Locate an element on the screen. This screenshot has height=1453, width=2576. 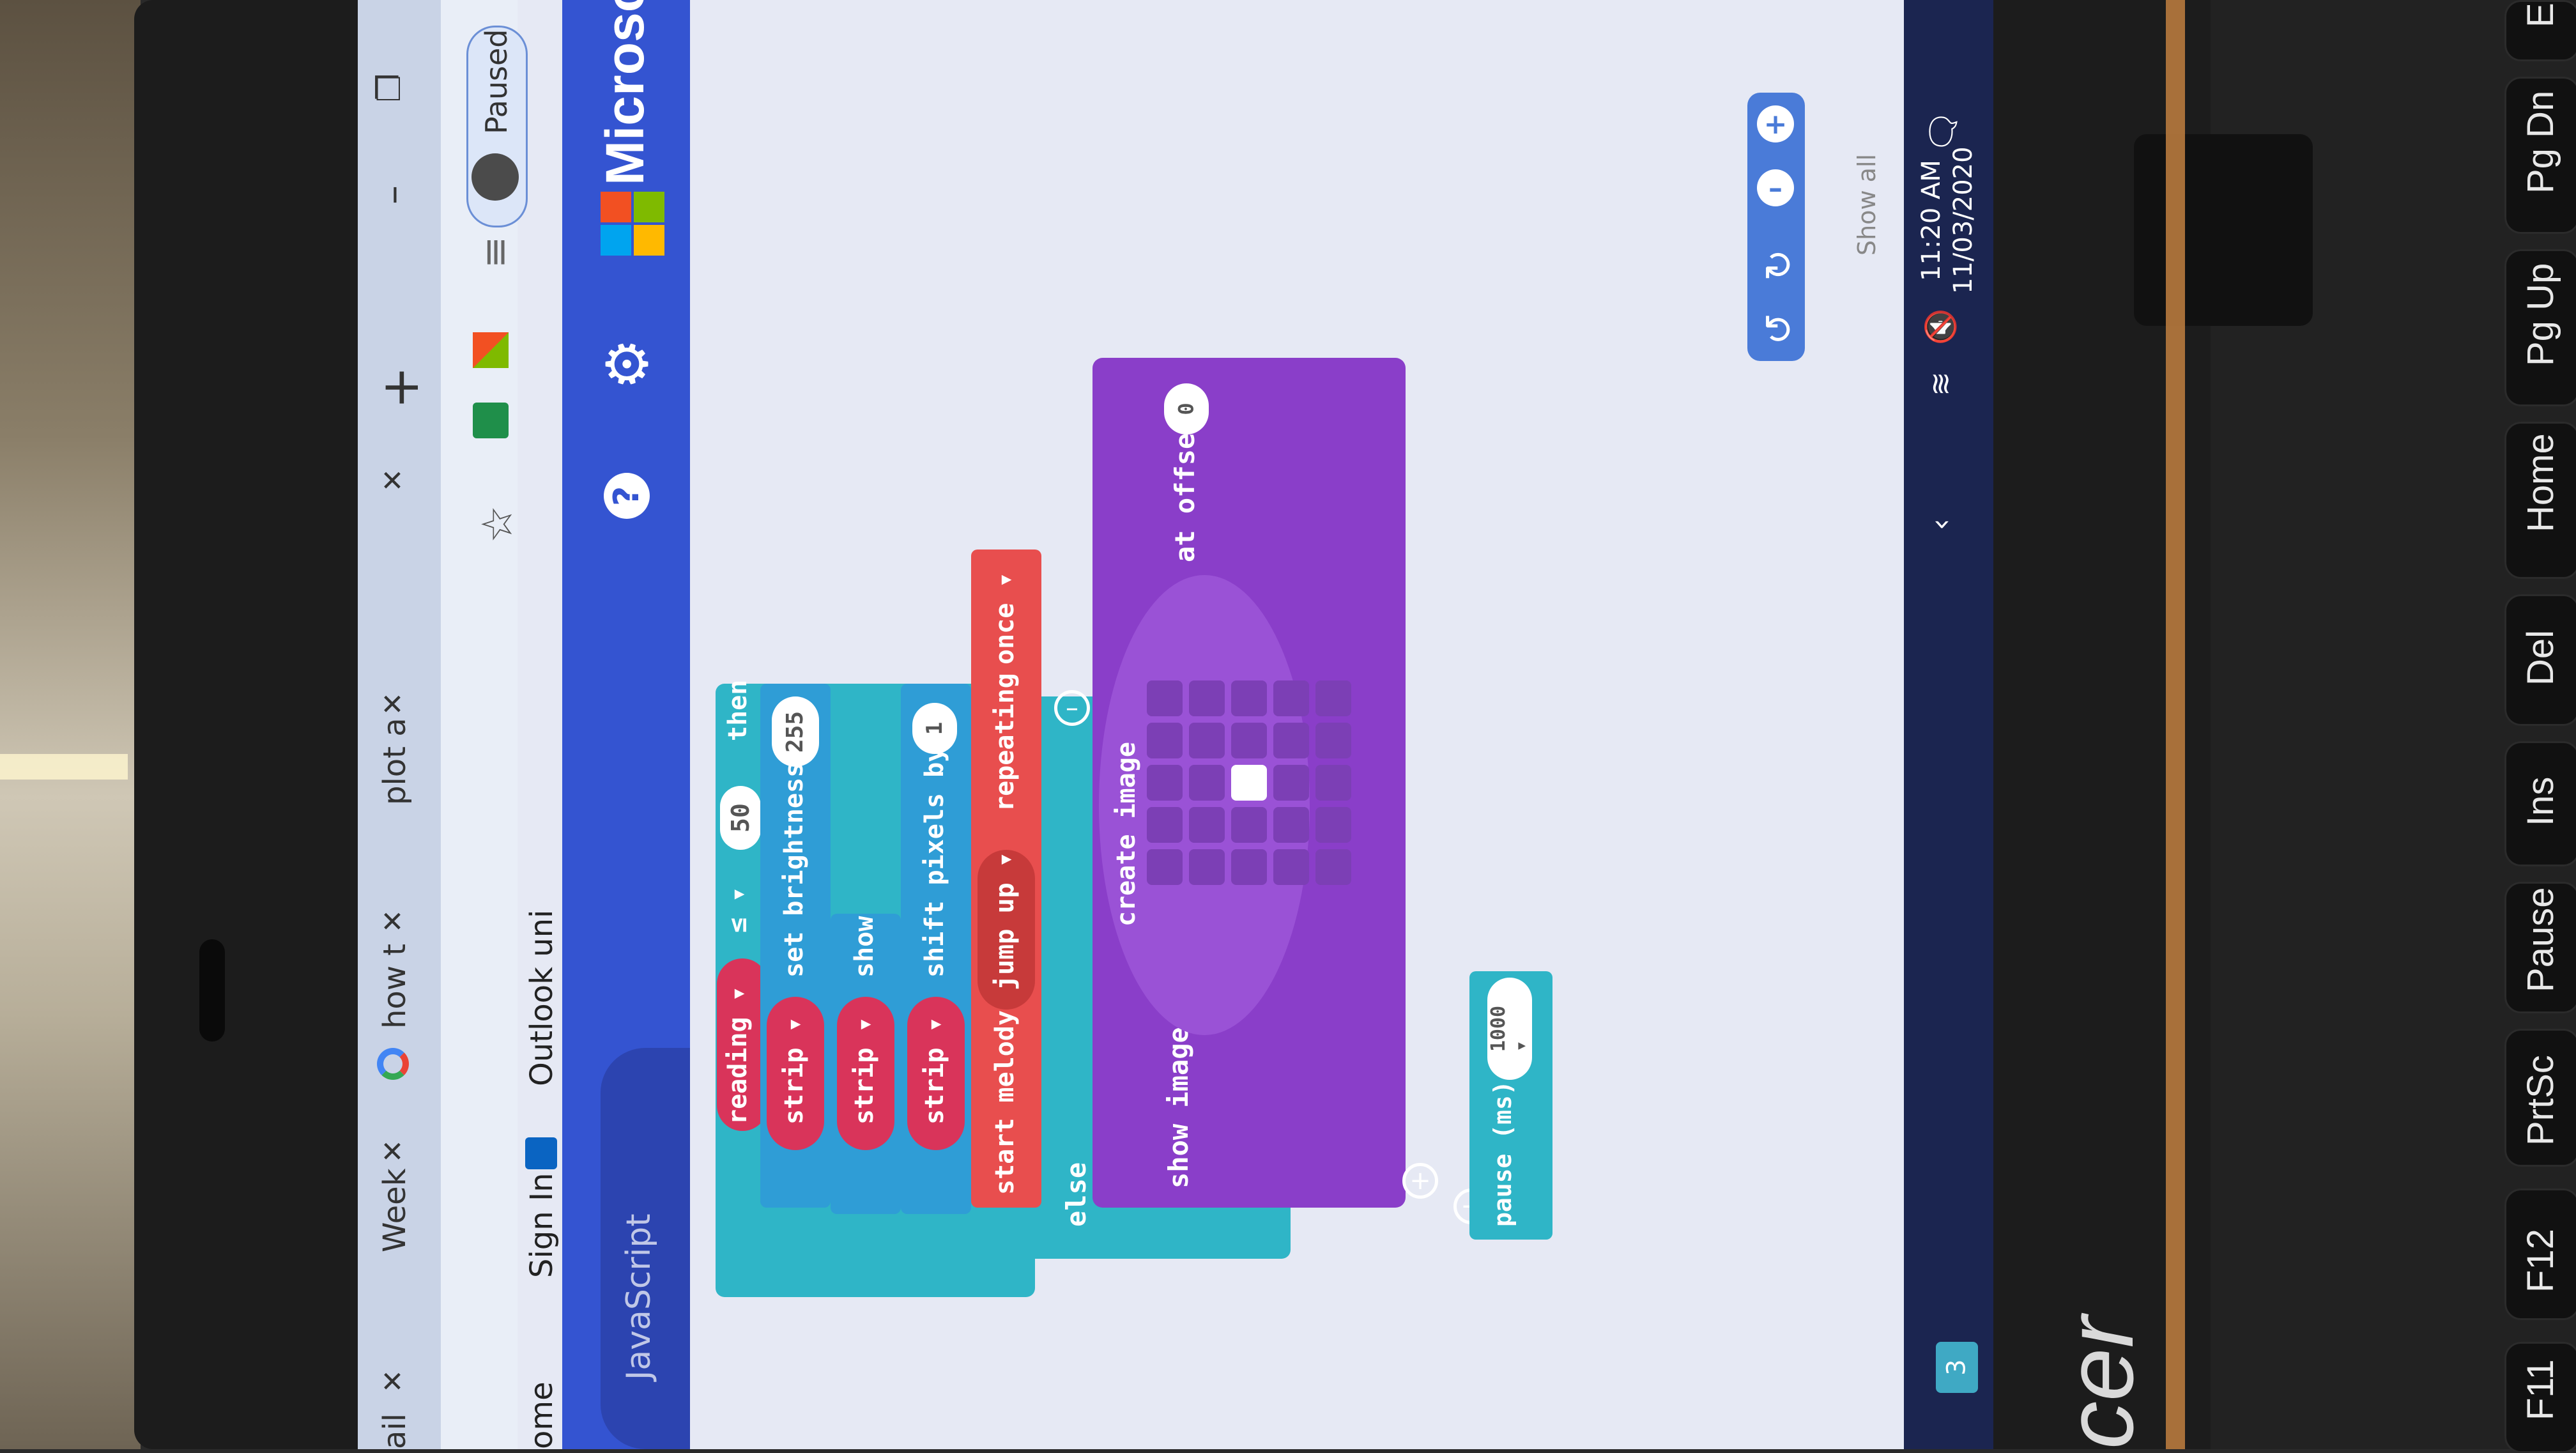
key-del: Del is located at coordinates (2540, 660).